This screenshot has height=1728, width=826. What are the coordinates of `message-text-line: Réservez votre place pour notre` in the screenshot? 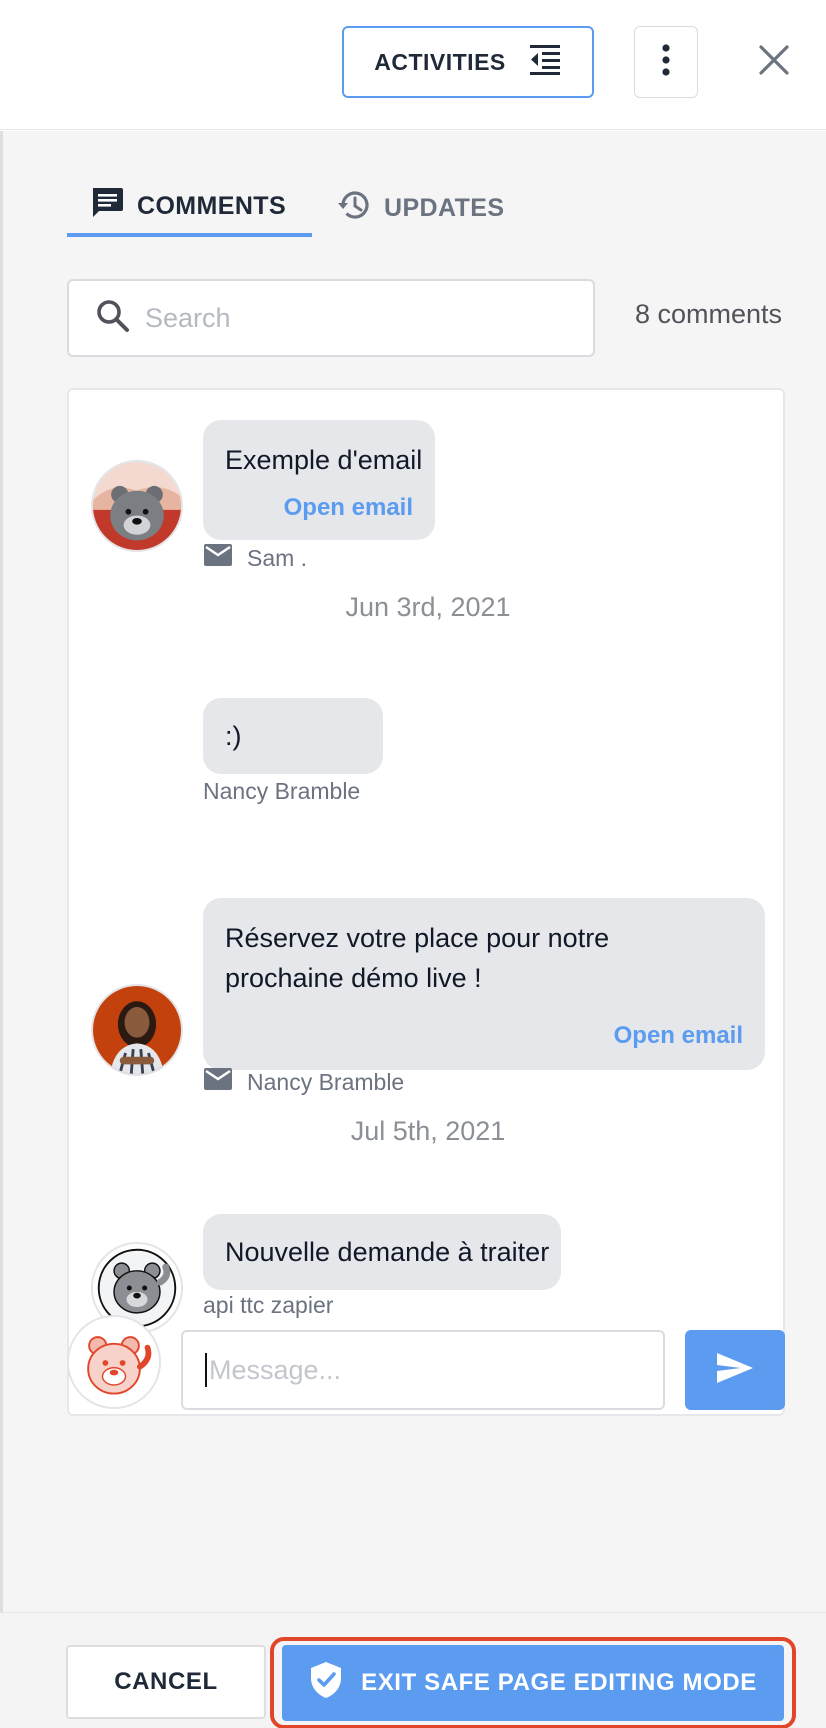 It's located at (417, 938).